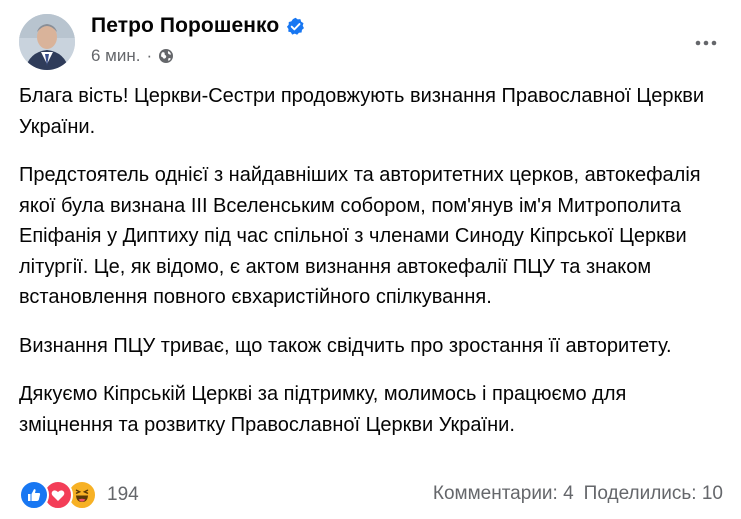 This screenshot has height=519, width=741. What do you see at coordinates (34, 495) in the screenshot?
I see `like-icon` at bounding box center [34, 495].